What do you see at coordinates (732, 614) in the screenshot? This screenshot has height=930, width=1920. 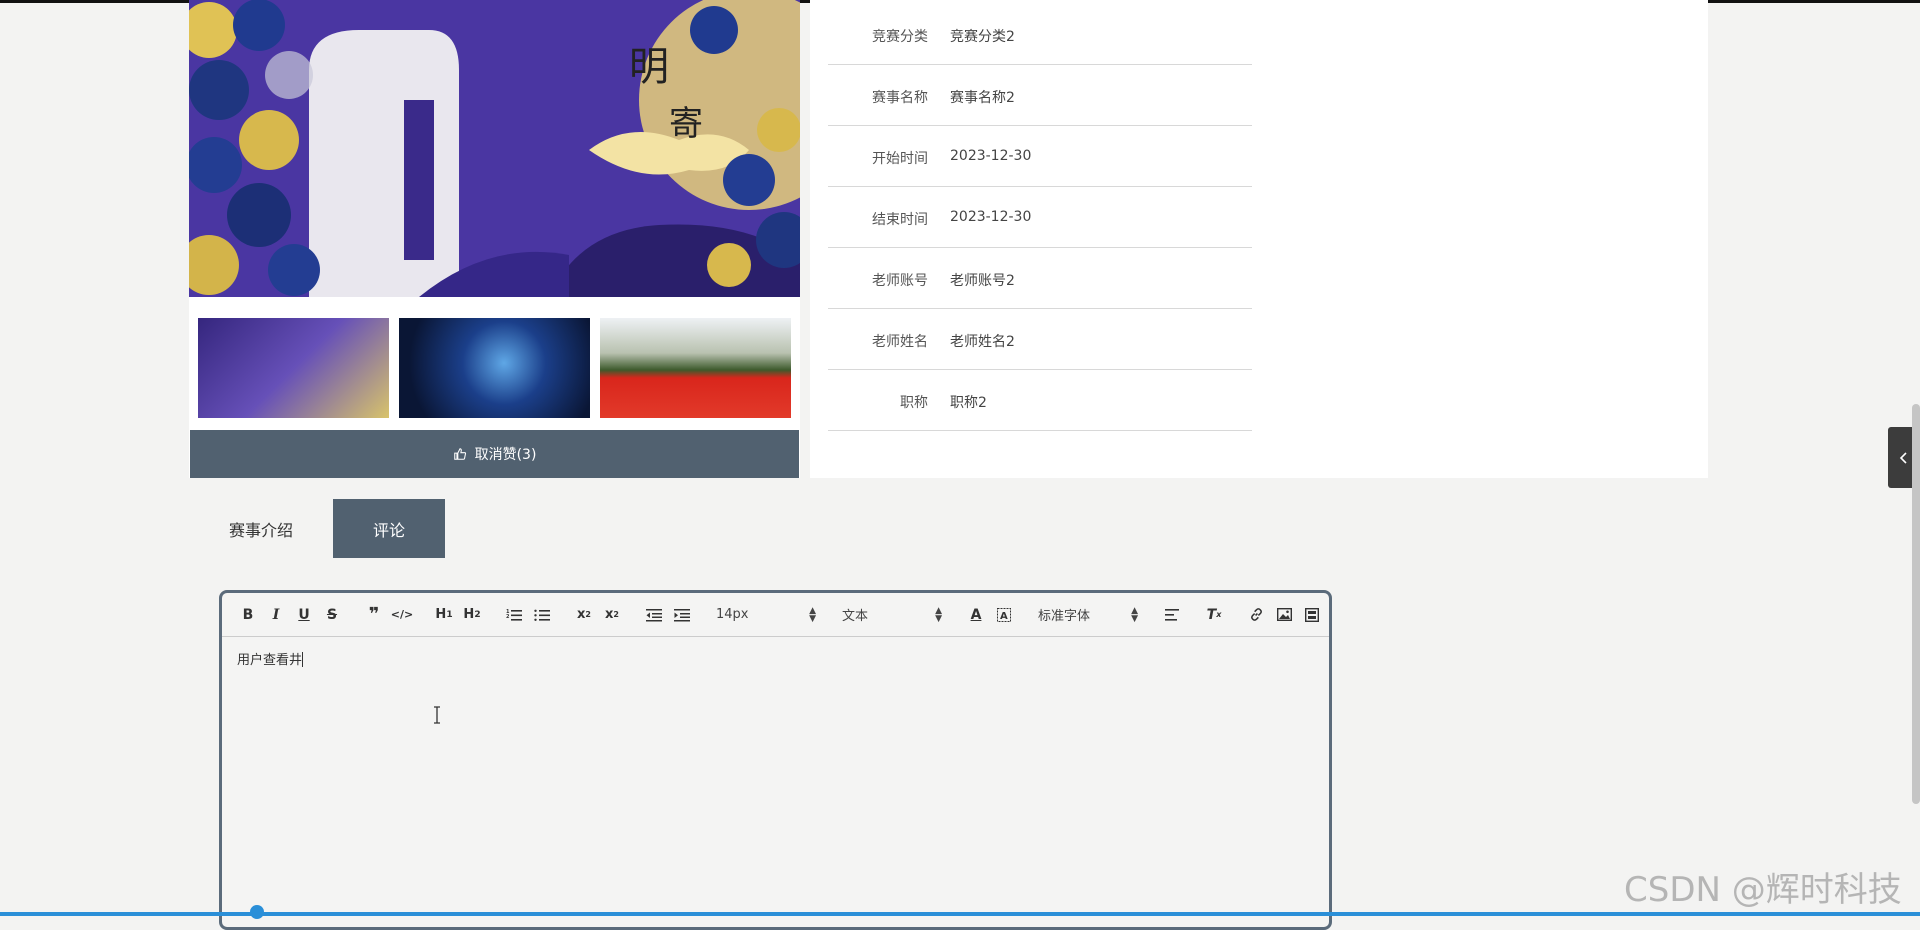 I see `font-size-value: 14px` at bounding box center [732, 614].